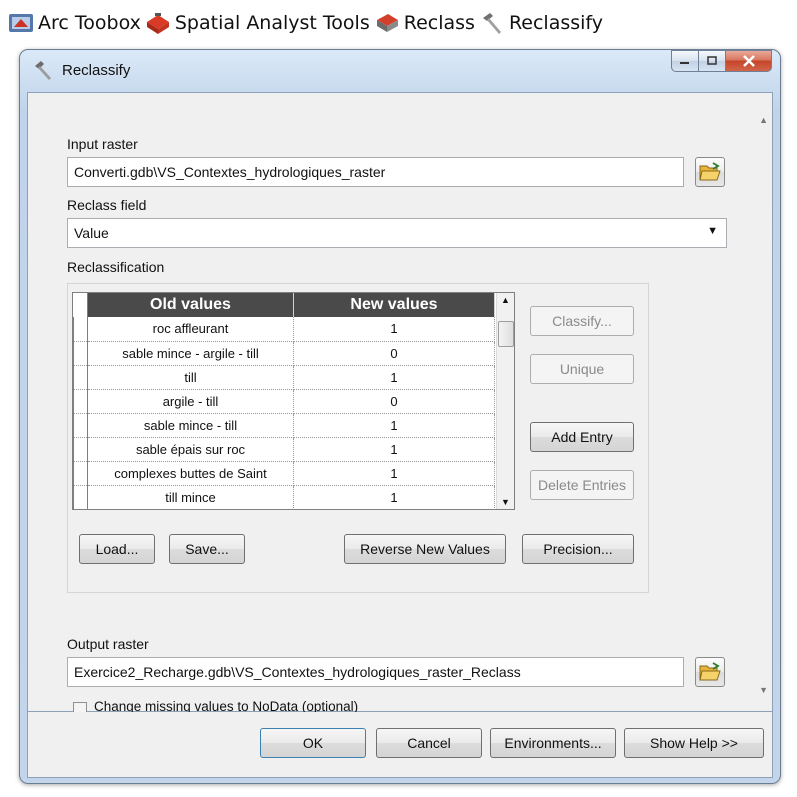 This screenshot has width=797, height=797. I want to click on new-values-header: New values, so click(394, 305).